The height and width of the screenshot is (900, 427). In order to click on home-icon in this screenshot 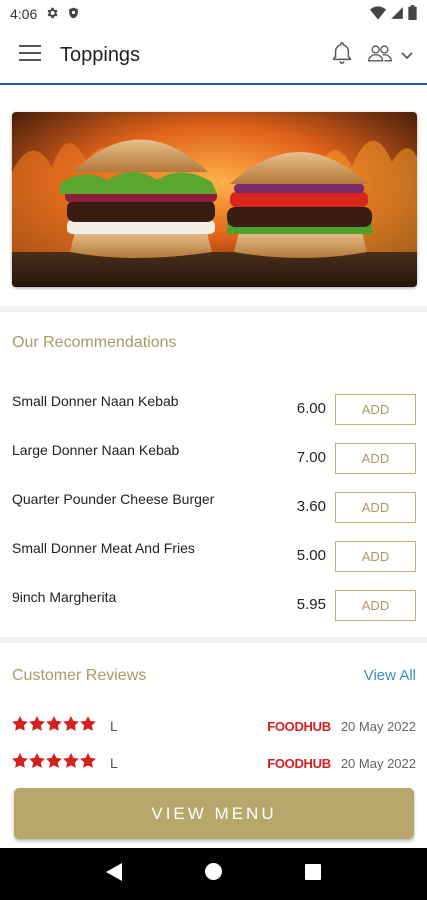, I will do `click(213, 874)`.